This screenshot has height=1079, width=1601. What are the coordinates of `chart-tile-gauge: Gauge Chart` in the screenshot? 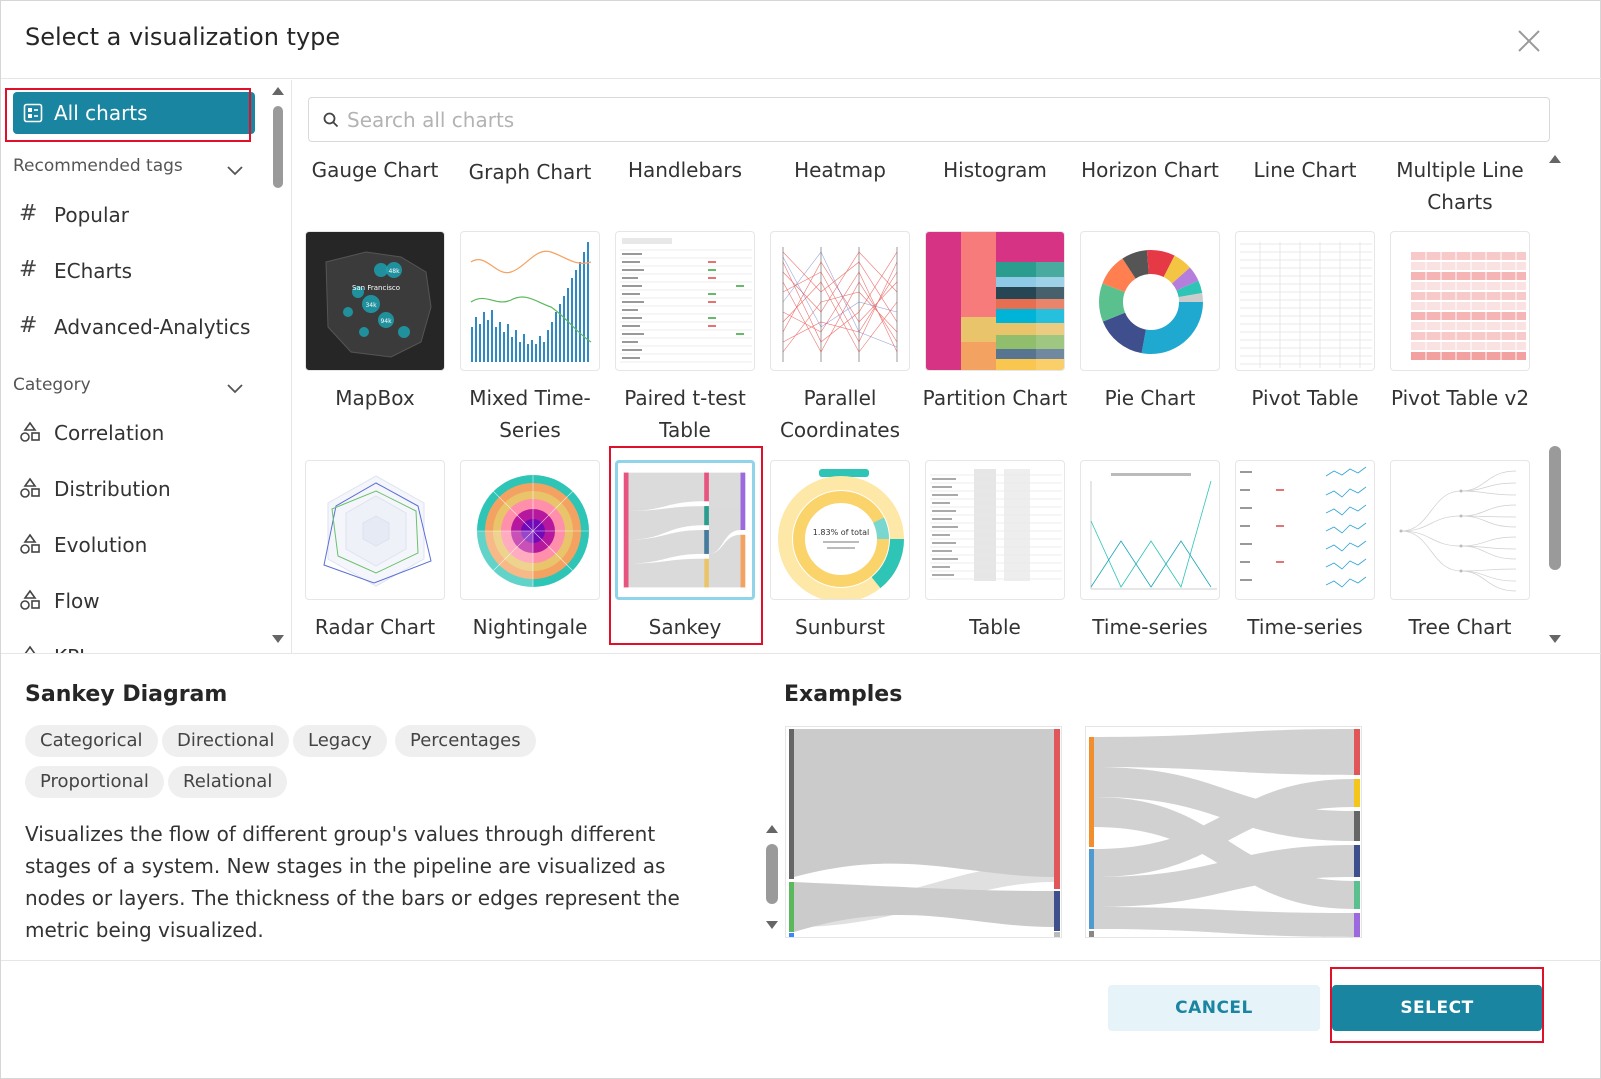 It's located at (375, 189).